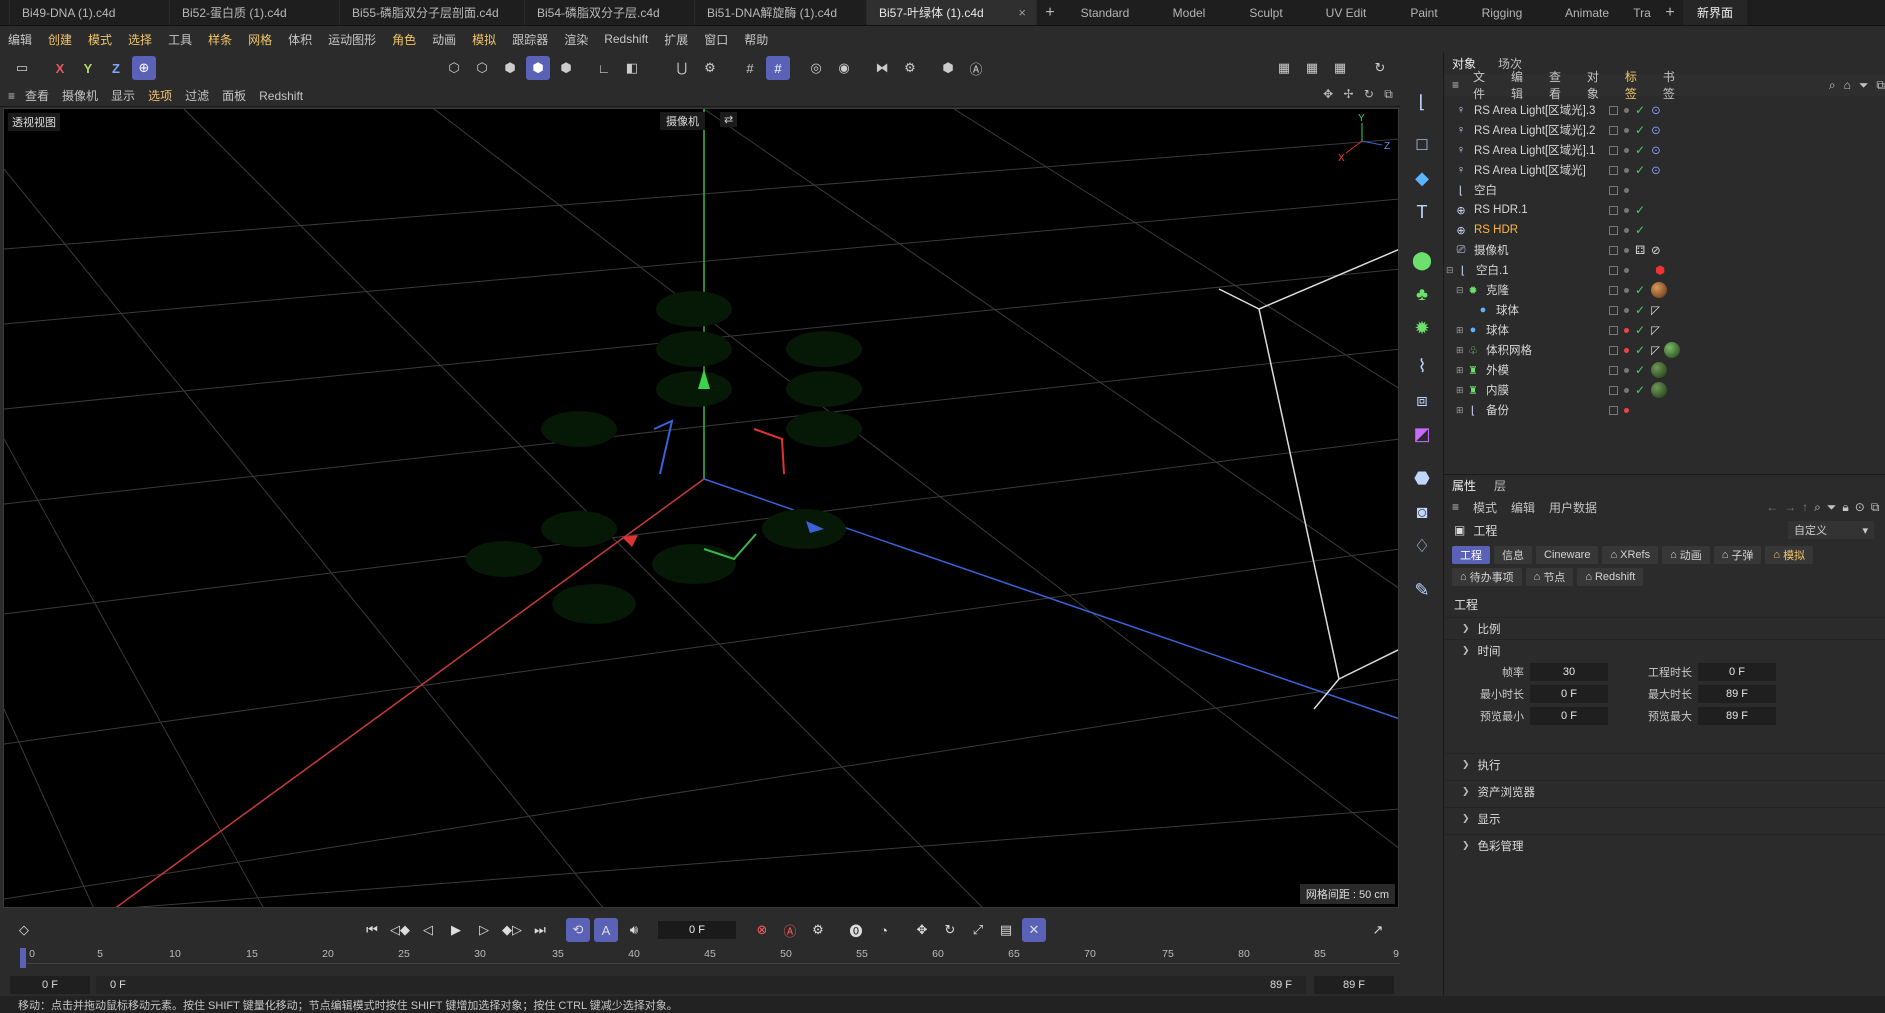 The width and height of the screenshot is (1885, 1013). I want to click on cube-icon: ◆, so click(1422, 178).